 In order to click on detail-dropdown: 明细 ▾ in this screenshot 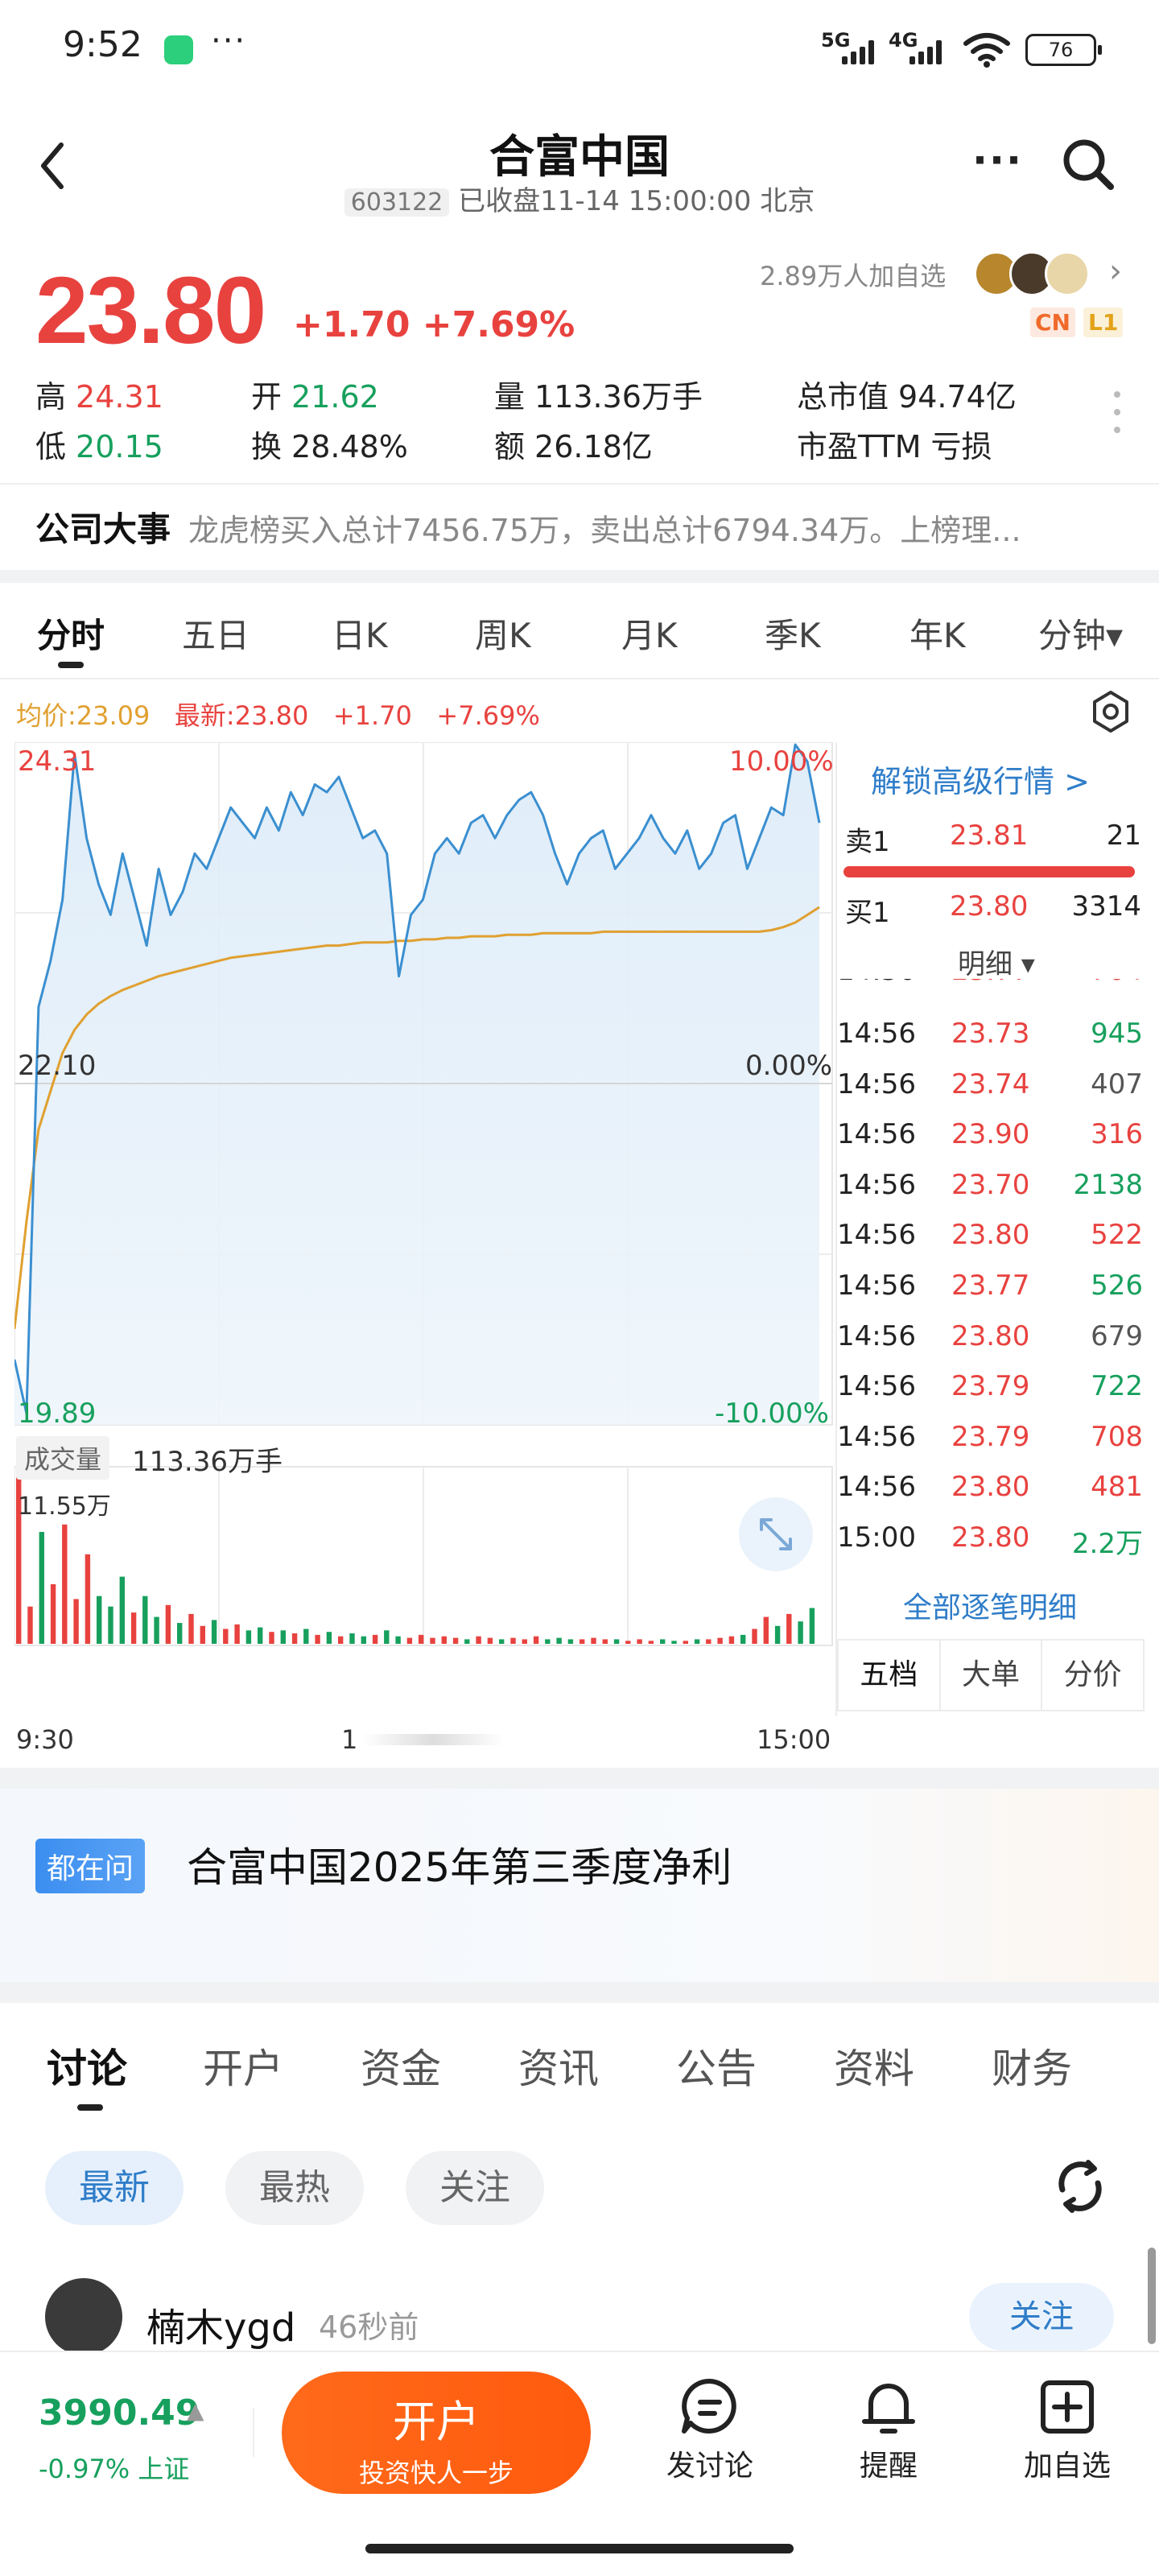, I will do `click(996, 961)`.